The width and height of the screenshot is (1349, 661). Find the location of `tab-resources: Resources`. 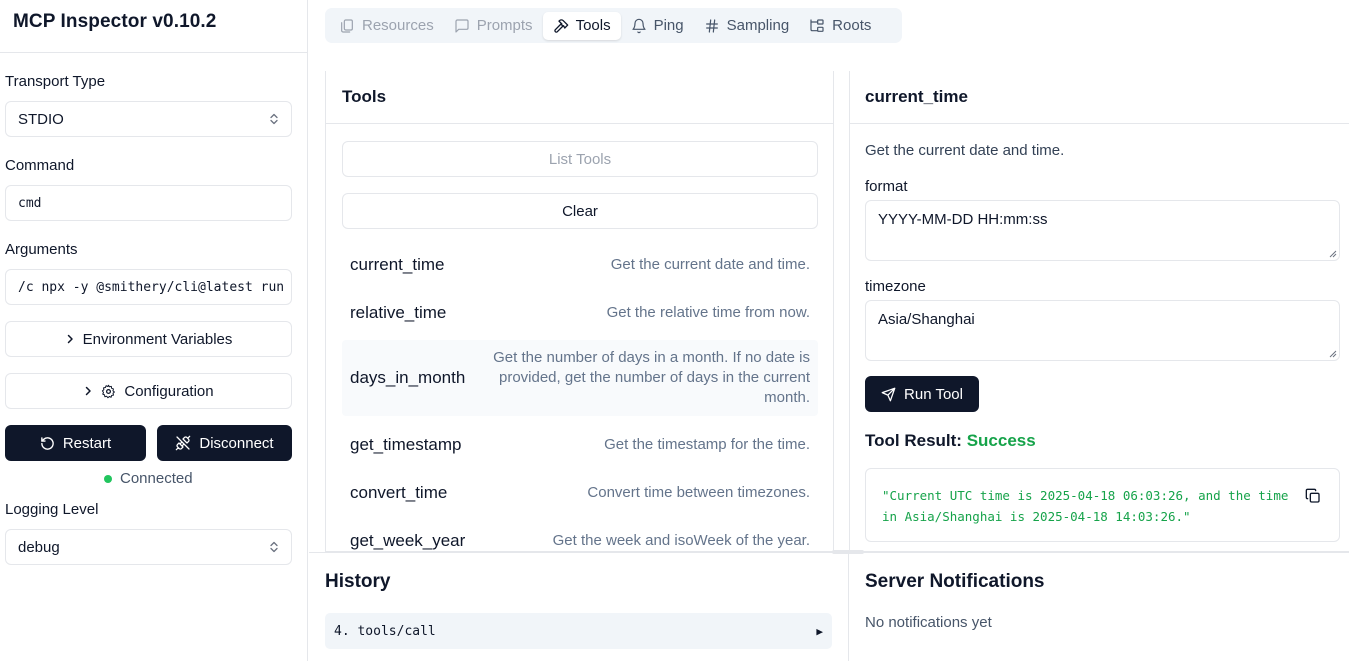

tab-resources: Resources is located at coordinates (386, 26).